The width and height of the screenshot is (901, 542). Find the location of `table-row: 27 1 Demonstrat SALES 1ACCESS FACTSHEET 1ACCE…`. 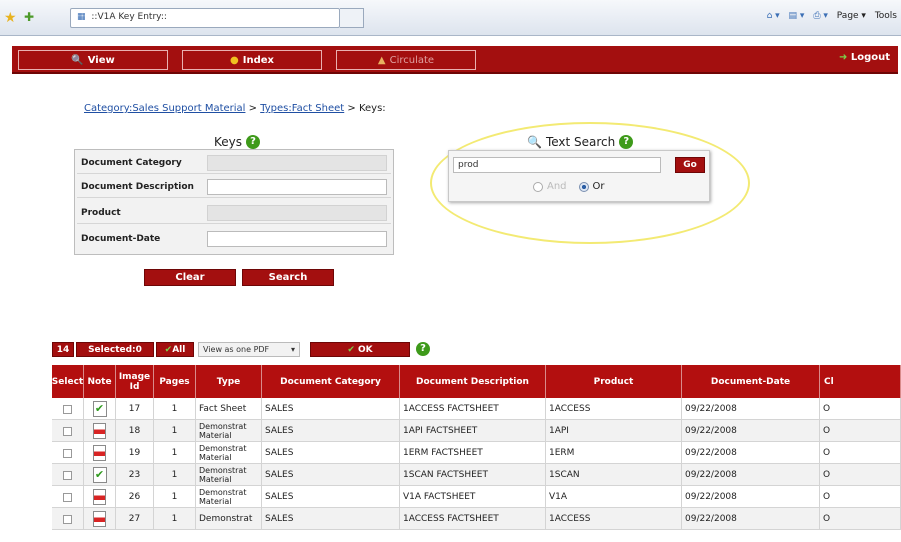

table-row: 27 1 Demonstrat SALES 1ACCESS FACTSHEET 1ACCE… is located at coordinates (476, 519).